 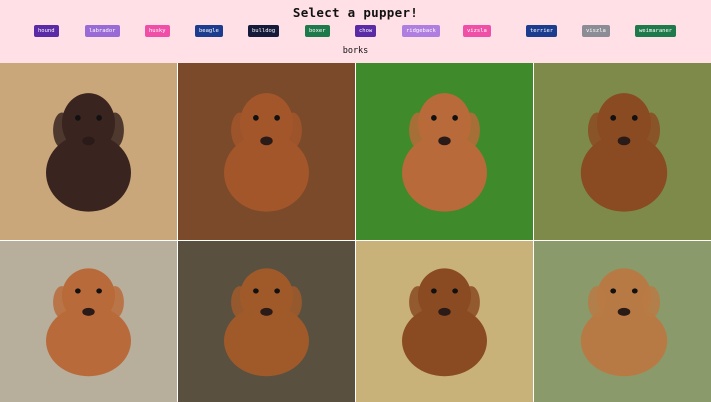 What do you see at coordinates (157, 31) in the screenshot?
I see `breed-button-husky: husky` at bounding box center [157, 31].